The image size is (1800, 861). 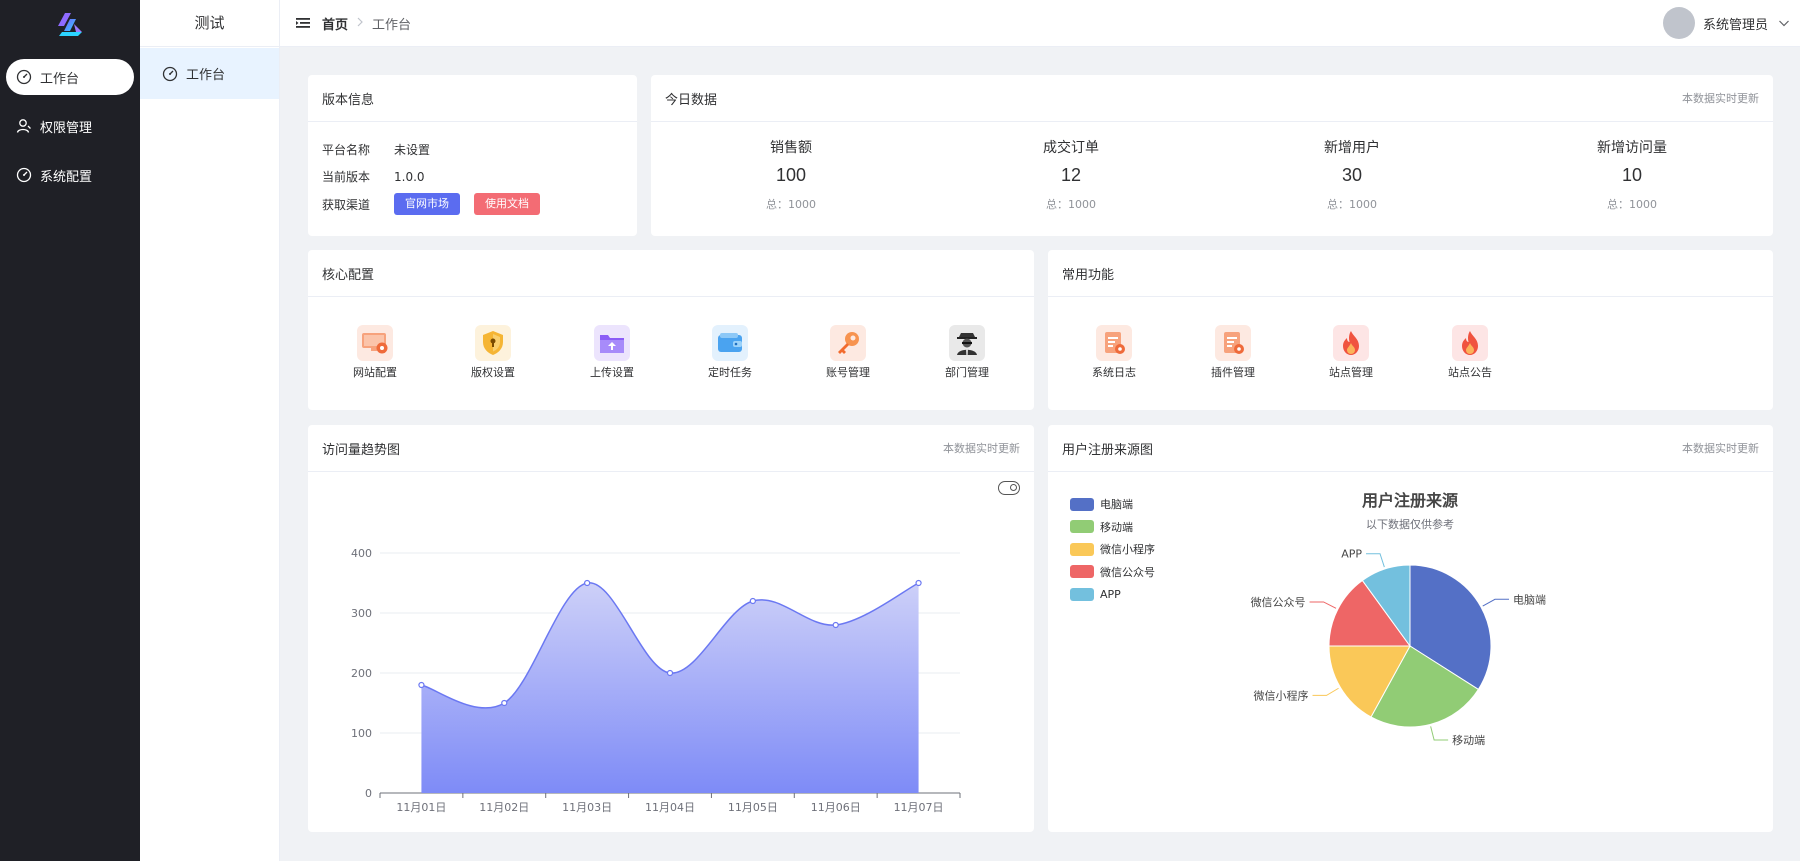 What do you see at coordinates (1233, 352) in the screenshot?
I see `plugin-management-shortcut: 插件管理` at bounding box center [1233, 352].